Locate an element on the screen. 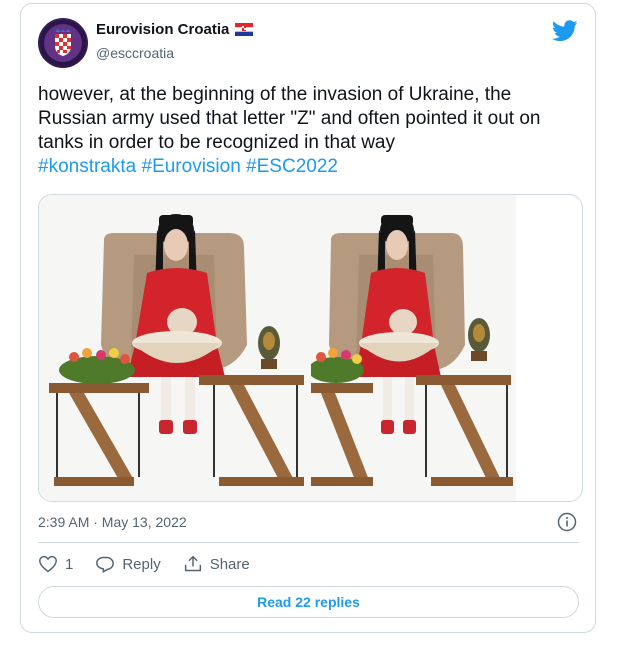 The height and width of the screenshot is (651, 640). read-replies-button: Read 22 replies is located at coordinates (308, 602).